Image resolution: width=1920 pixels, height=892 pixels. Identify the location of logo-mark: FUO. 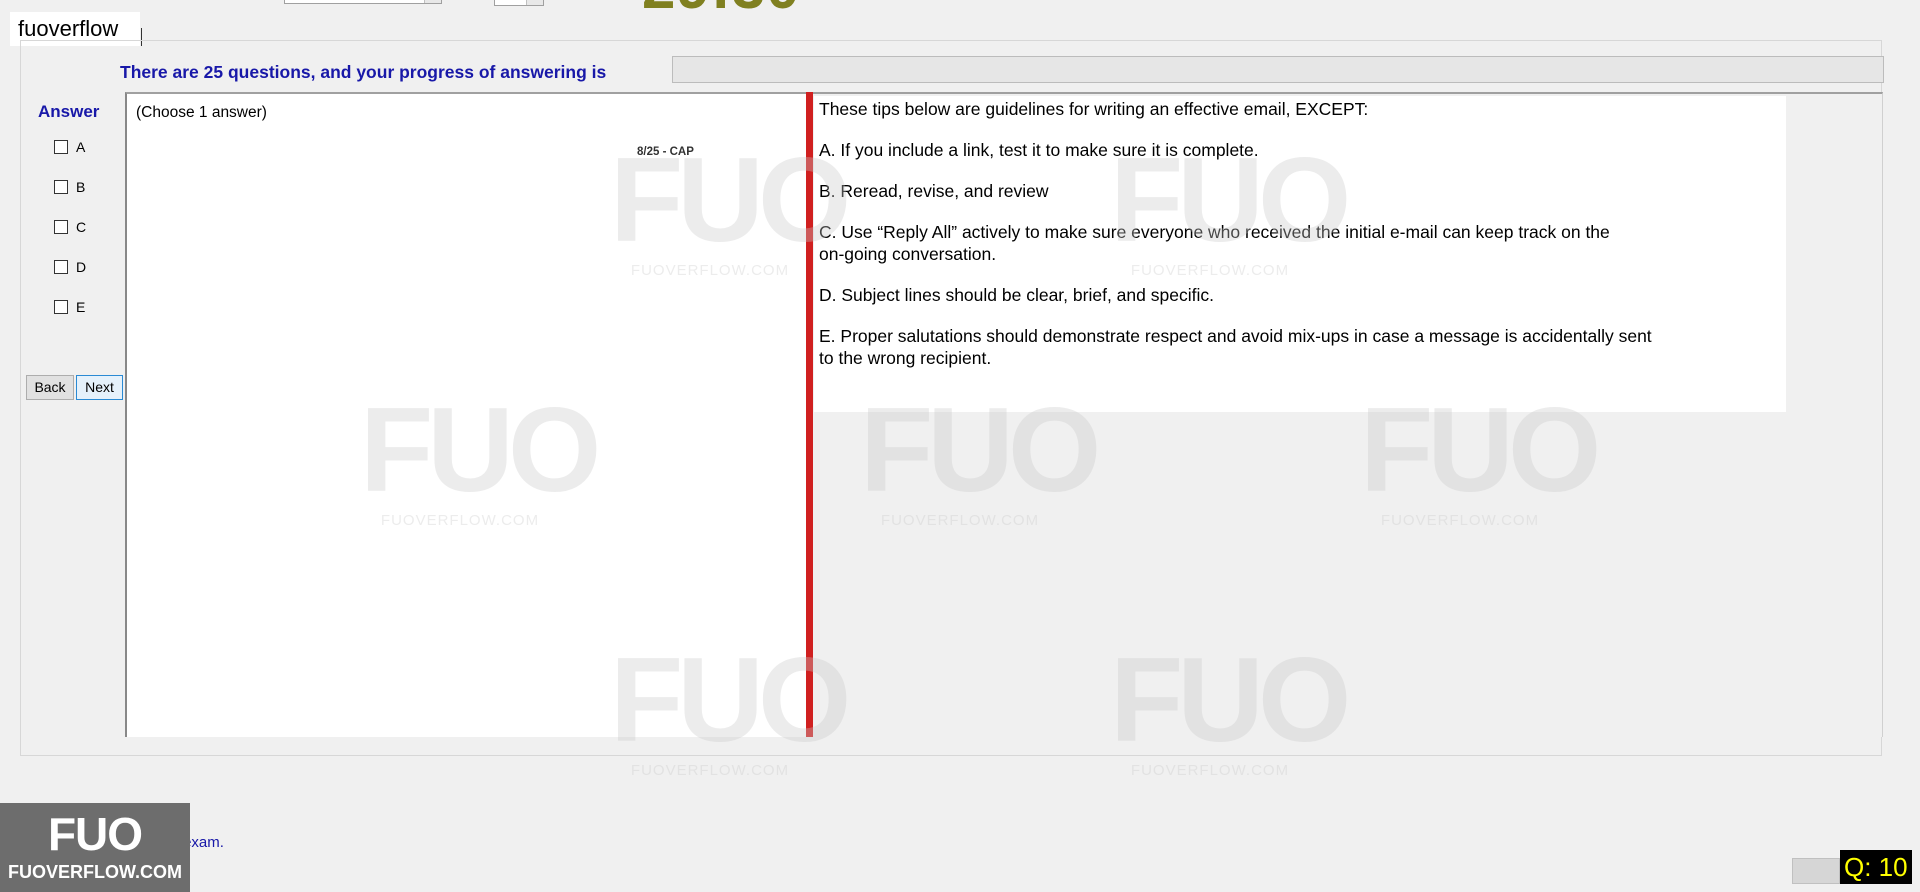
(95, 834).